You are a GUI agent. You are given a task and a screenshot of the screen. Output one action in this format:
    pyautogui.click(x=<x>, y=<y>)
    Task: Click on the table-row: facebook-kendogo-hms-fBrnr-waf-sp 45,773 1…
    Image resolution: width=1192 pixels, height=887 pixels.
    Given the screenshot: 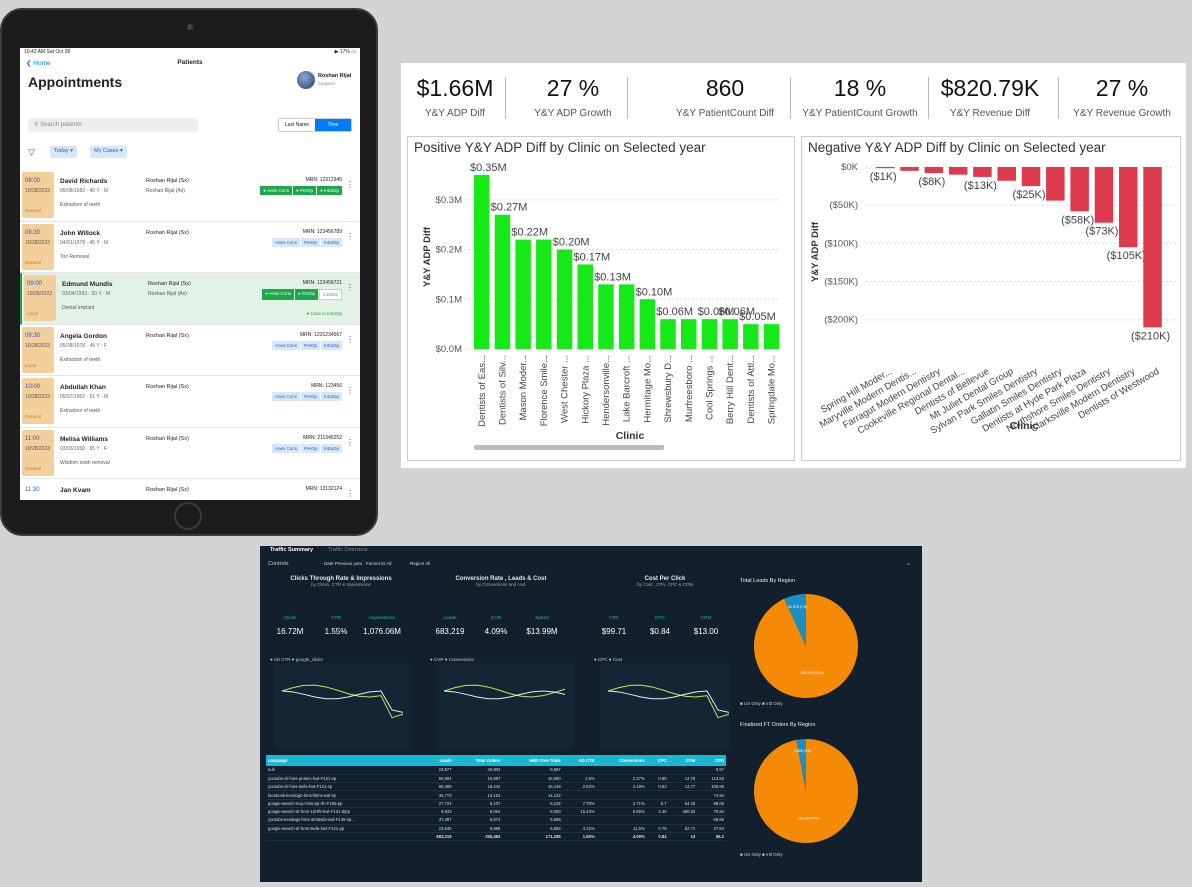 What is the action you would take?
    pyautogui.click(x=496, y=795)
    